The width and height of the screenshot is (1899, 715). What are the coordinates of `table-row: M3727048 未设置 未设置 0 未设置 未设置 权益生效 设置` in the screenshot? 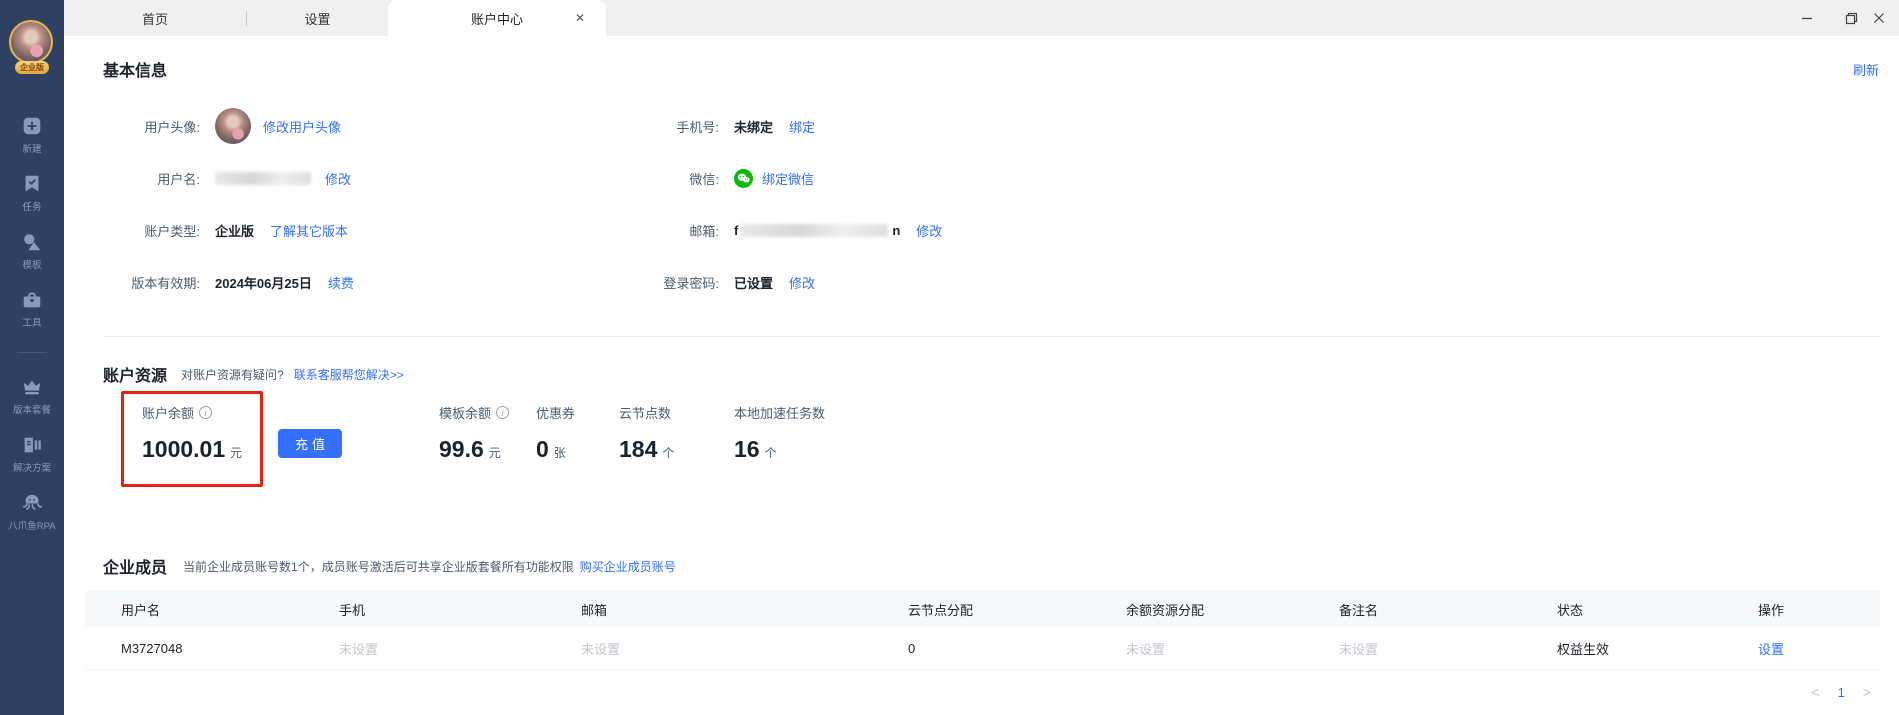 It's located at (982, 648).